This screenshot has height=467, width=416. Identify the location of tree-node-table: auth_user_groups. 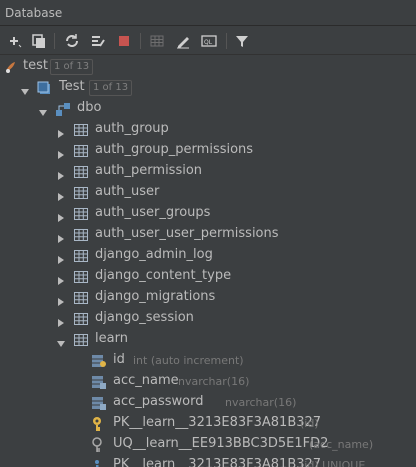
(208, 213).